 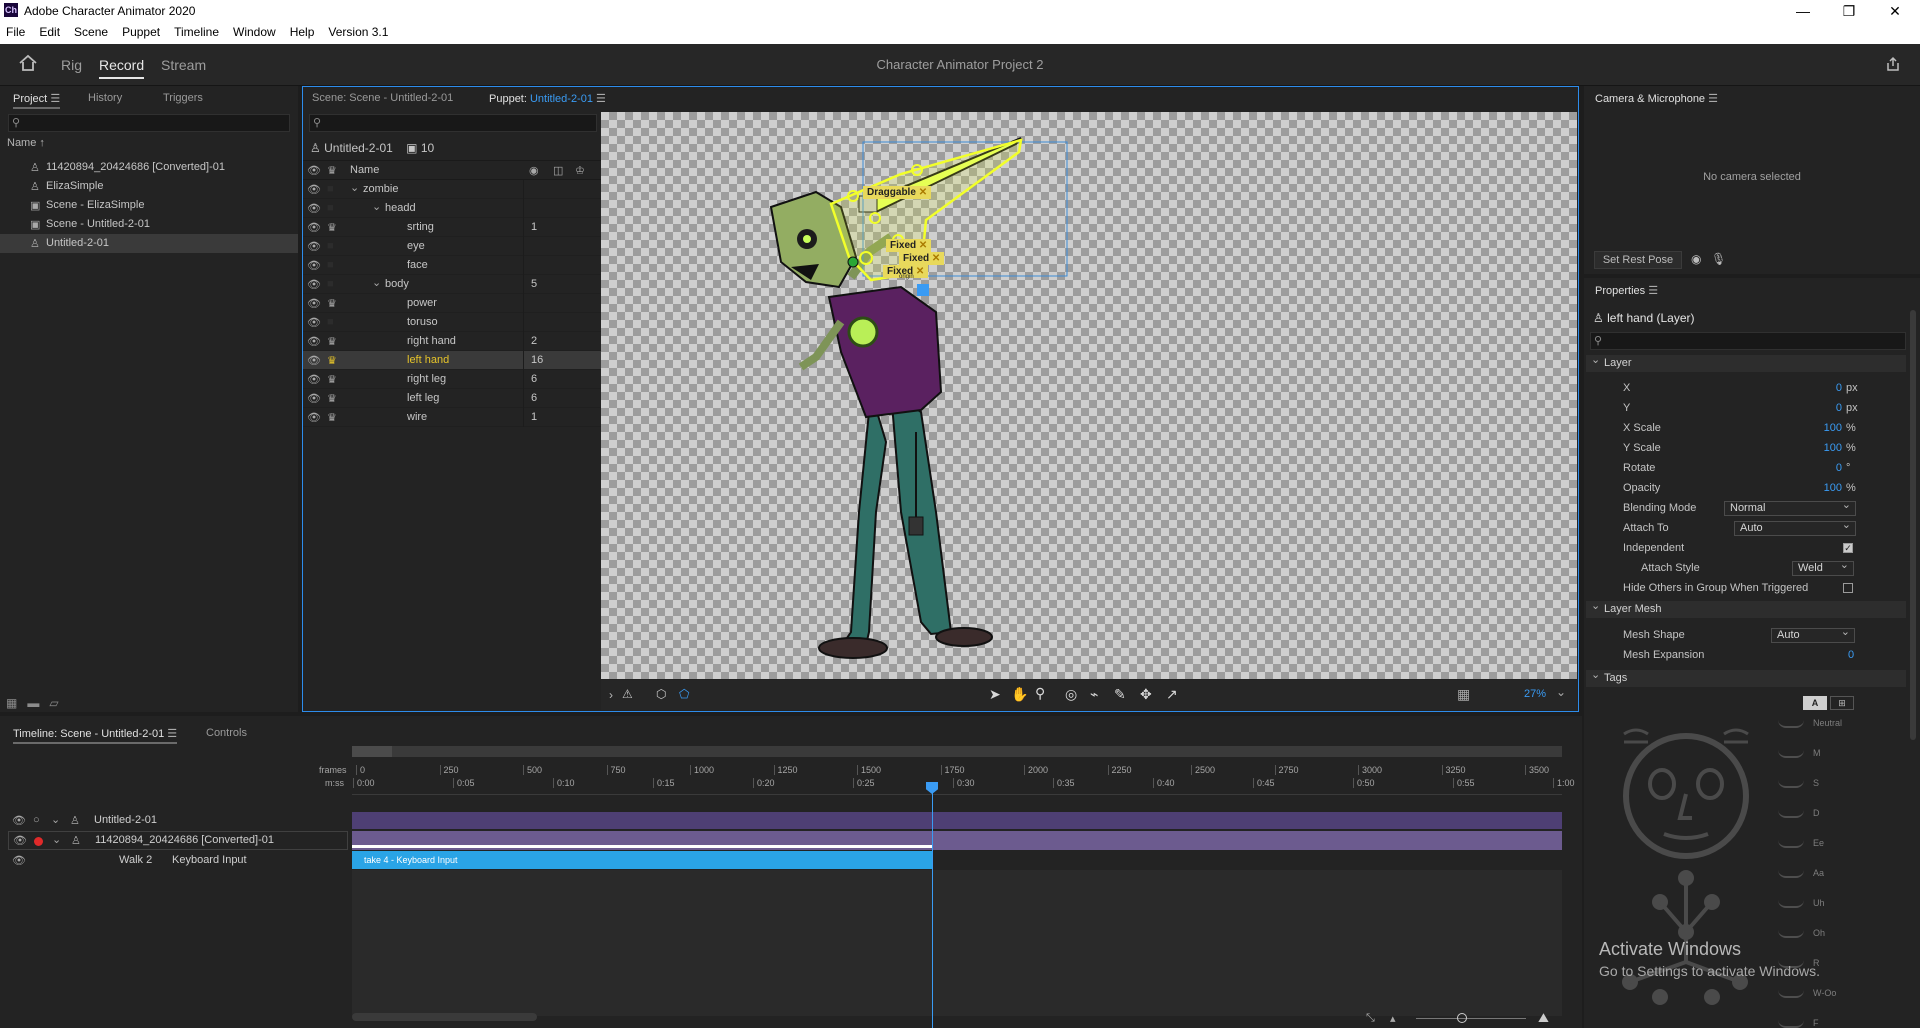 I want to click on menu-item-puppet: Puppet, so click(x=141, y=32).